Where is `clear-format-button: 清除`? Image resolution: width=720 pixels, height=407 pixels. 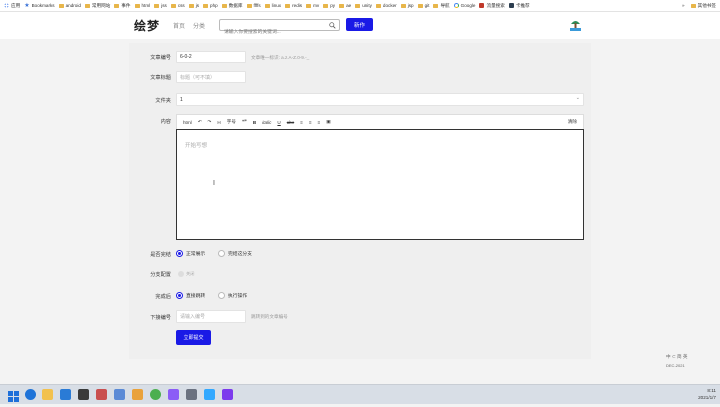 clear-format-button: 清除 is located at coordinates (572, 122).